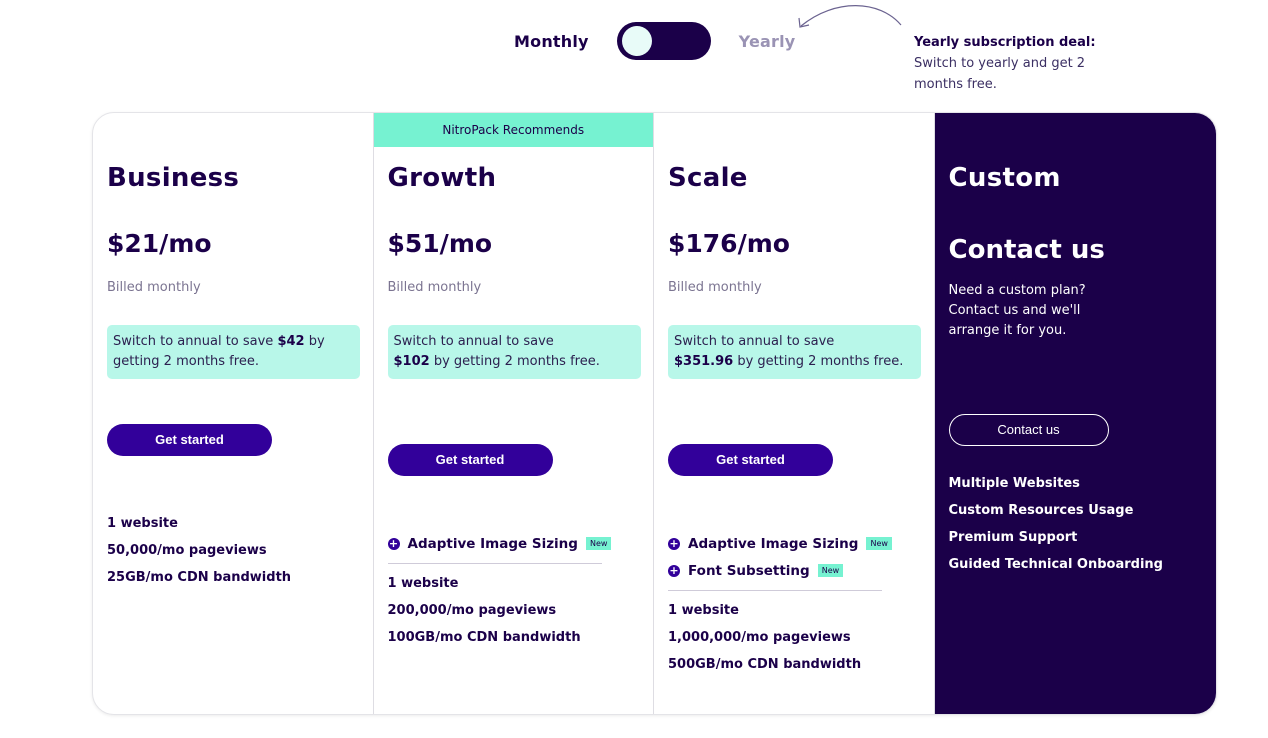  I want to click on plan-price: $51/mo, so click(440, 243).